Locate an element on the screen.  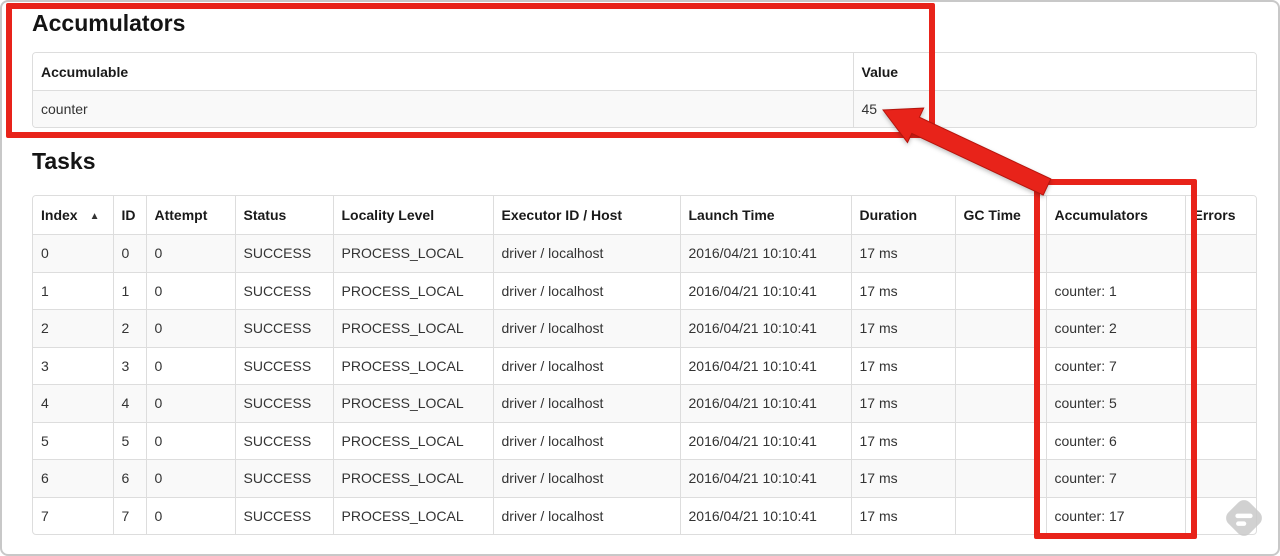
column-header-label: Status is located at coordinates (265, 215).